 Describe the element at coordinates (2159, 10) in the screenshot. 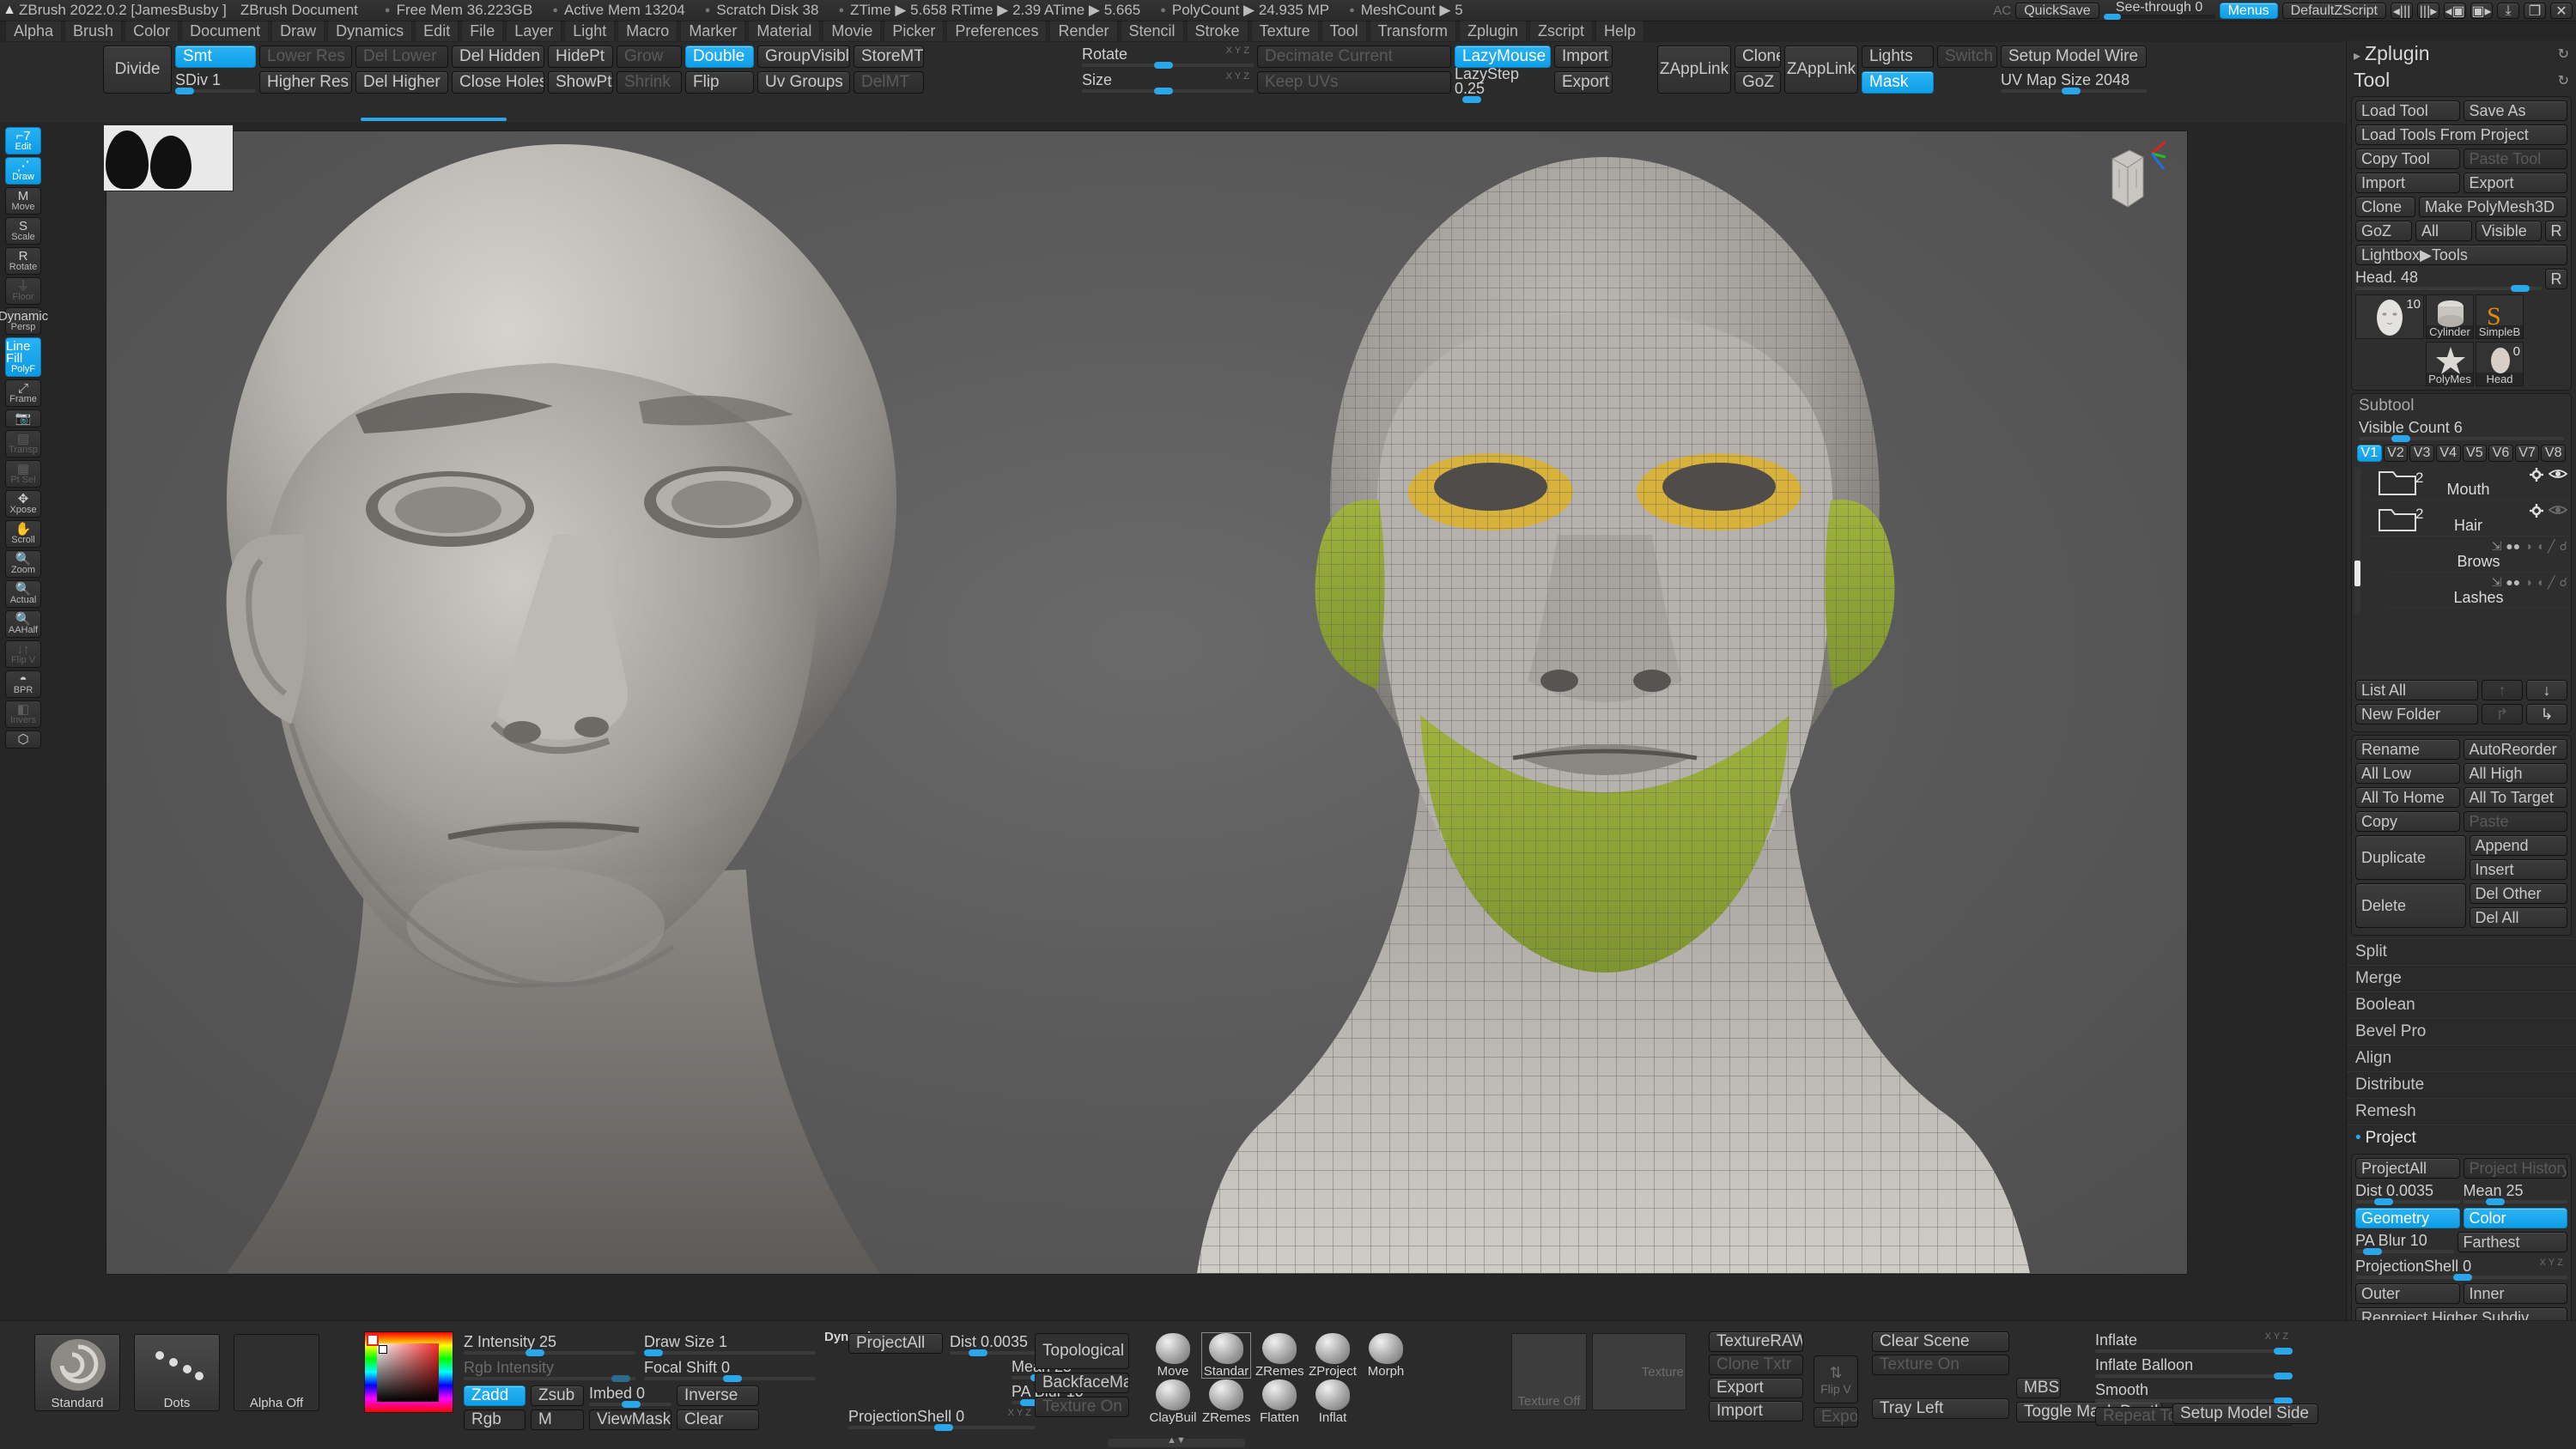

I see `see-through-slider: See-through 0` at that location.